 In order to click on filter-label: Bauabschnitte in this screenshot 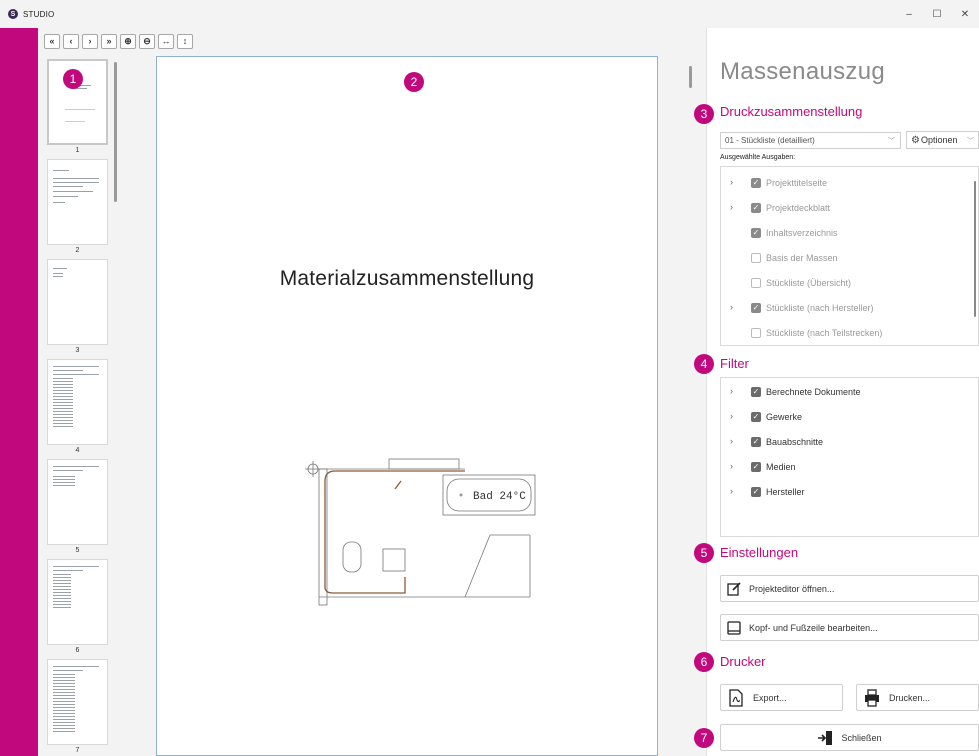, I will do `click(795, 442)`.